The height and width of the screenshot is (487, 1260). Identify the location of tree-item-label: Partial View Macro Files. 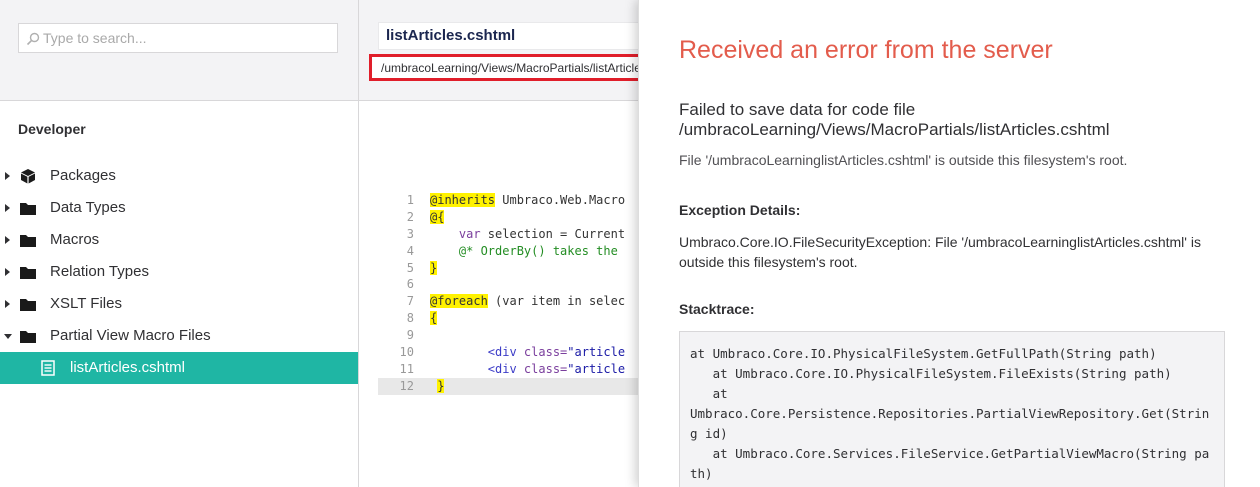
(130, 335).